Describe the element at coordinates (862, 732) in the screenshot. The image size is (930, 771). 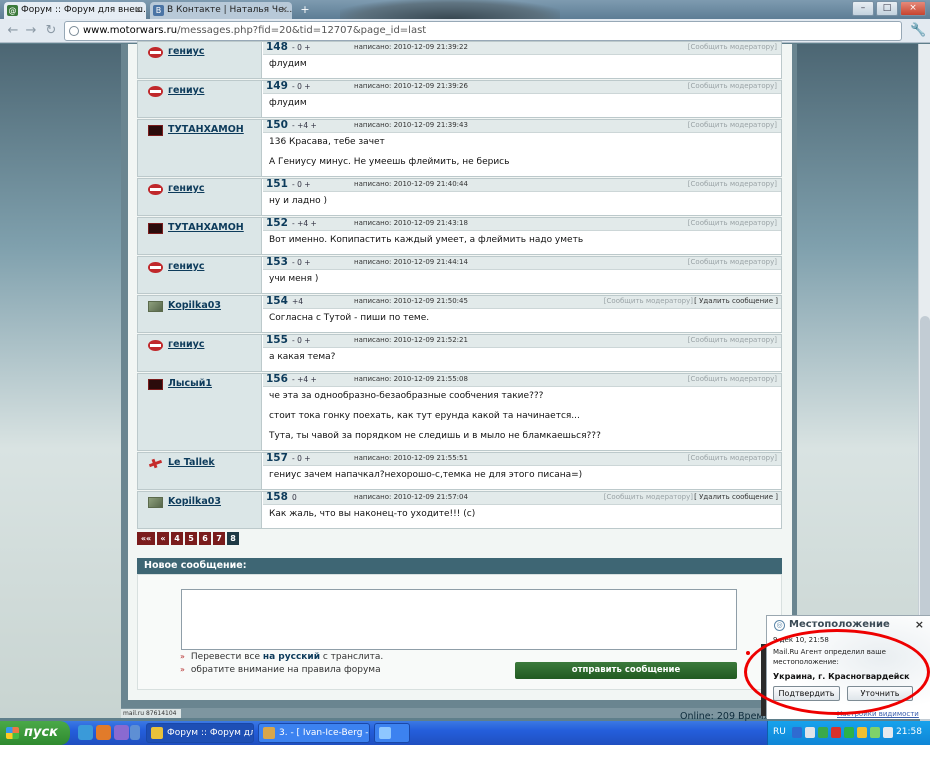
I see `tray-agent-icon` at that location.